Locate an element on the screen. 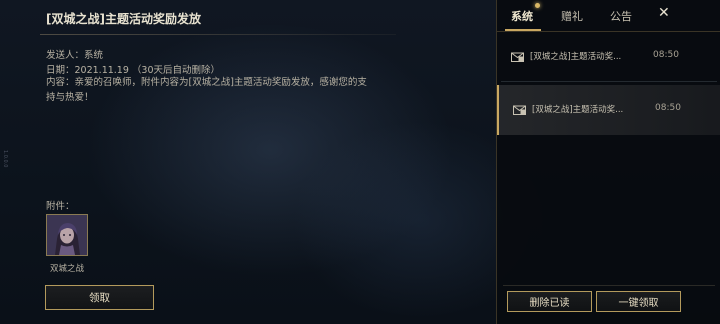 This screenshot has width=720, height=324. list-item: [双城之战]主题活动奖... 08:50 is located at coordinates (608, 57).